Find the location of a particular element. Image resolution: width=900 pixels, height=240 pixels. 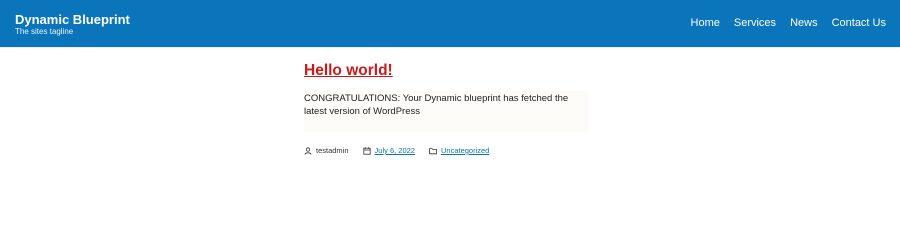

folder-icon is located at coordinates (433, 150).